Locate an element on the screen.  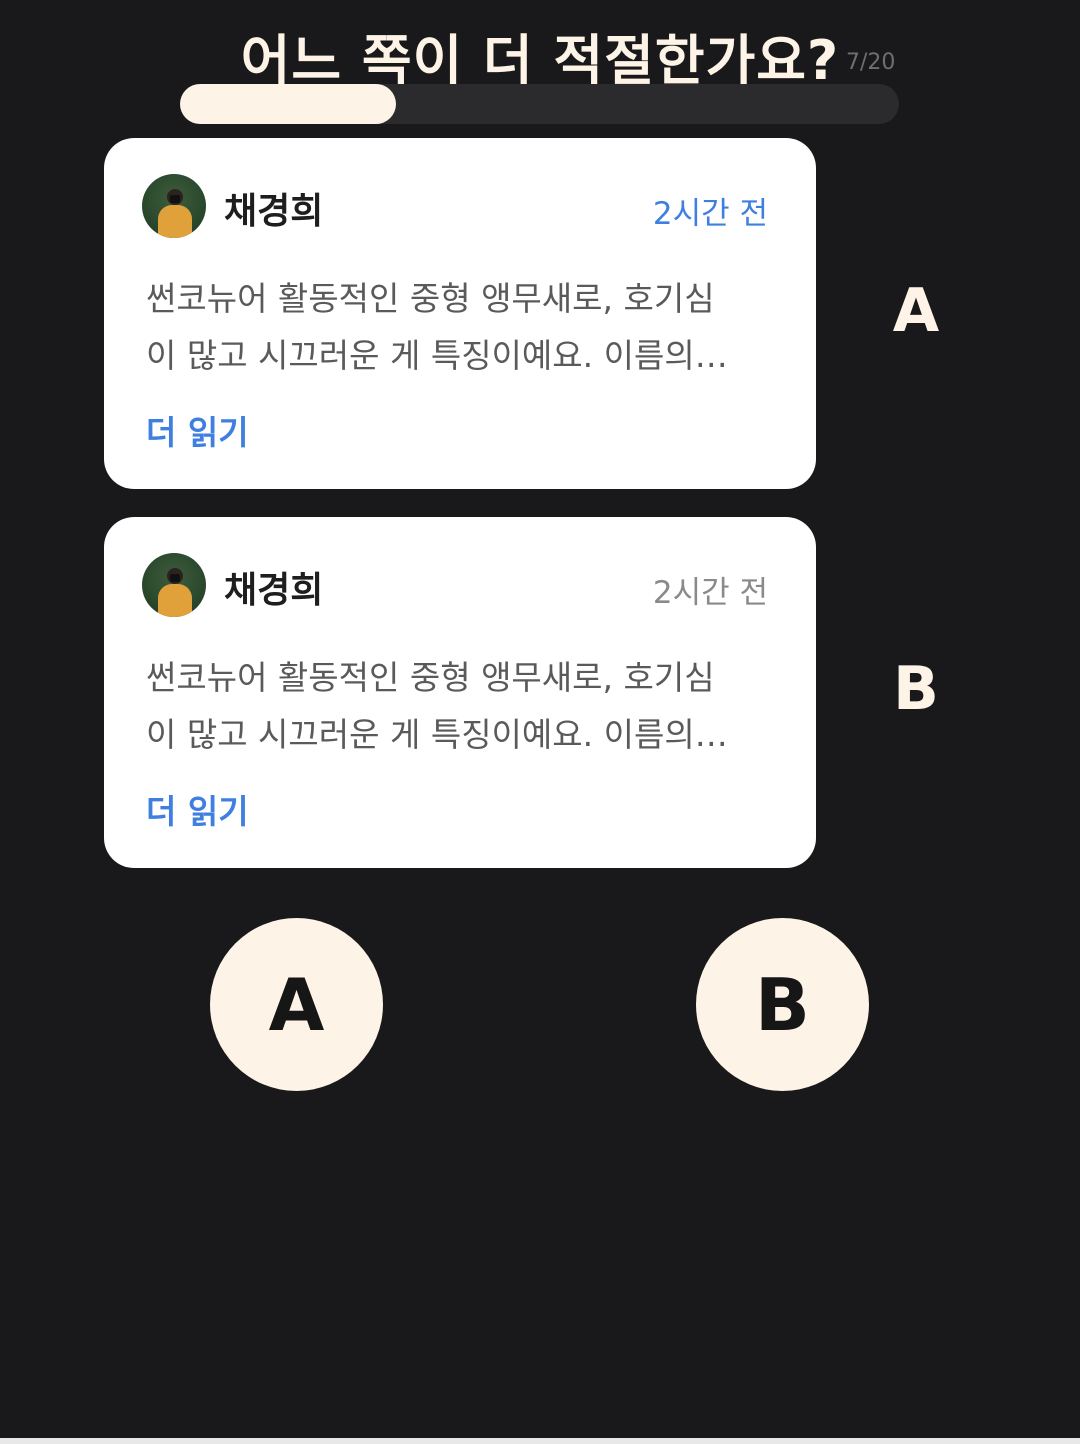
progress-bar-fill is located at coordinates (288, 104).